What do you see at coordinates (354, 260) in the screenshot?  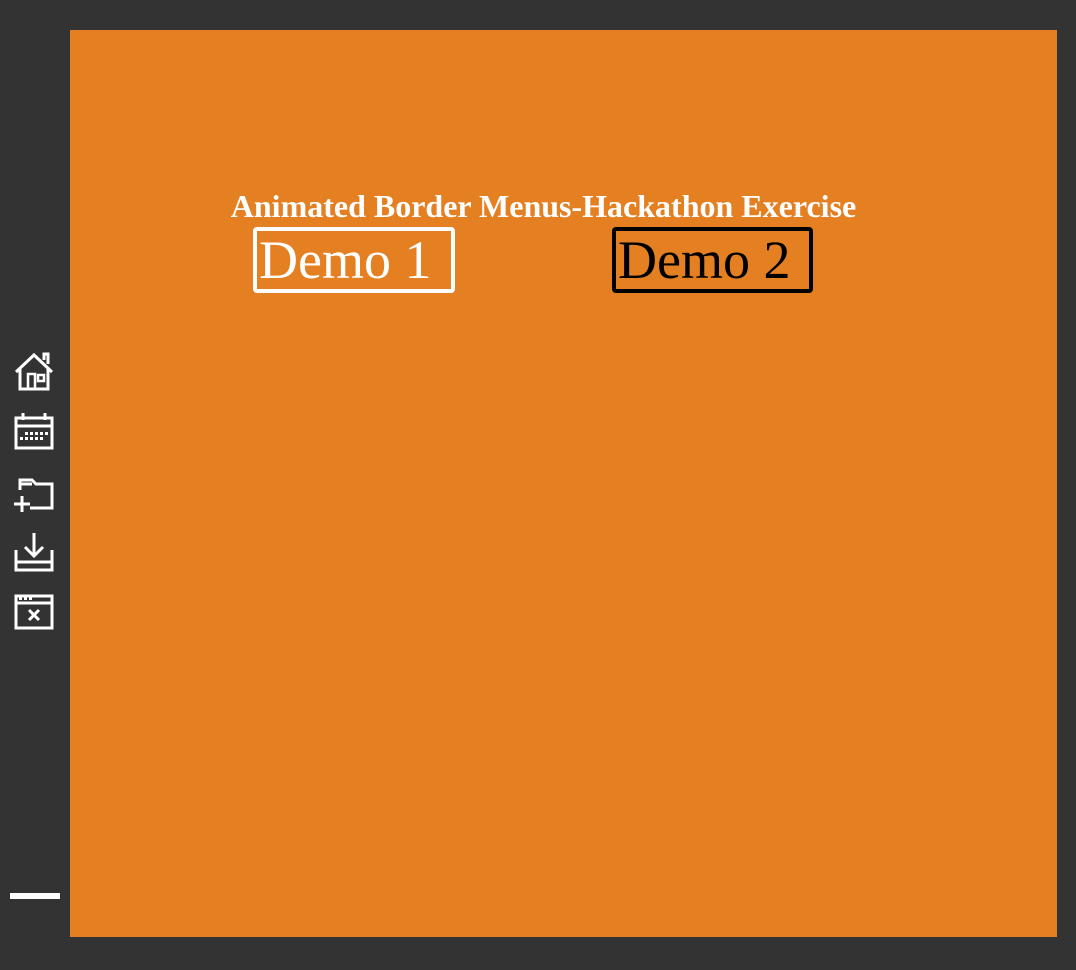 I see `demo-1-button: Demo 1` at bounding box center [354, 260].